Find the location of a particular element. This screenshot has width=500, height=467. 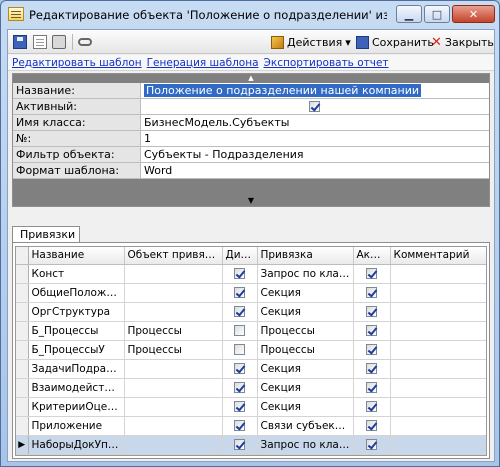

table-row: ОбщиеПоложения Секция is located at coordinates (251, 293).